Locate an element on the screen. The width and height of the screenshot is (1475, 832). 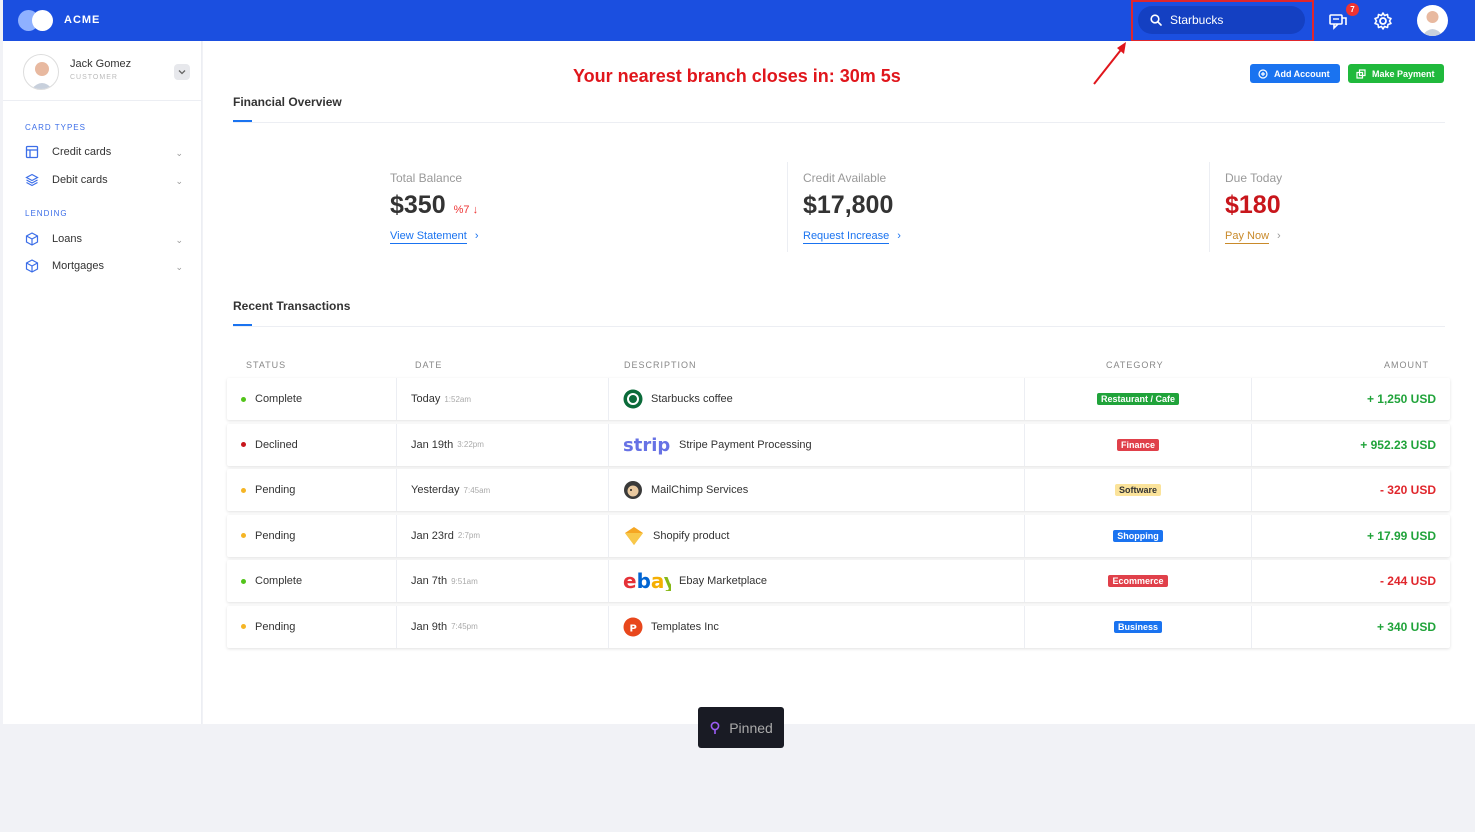
amount-text: + 17.99 USD is located at coordinates (1401, 535).